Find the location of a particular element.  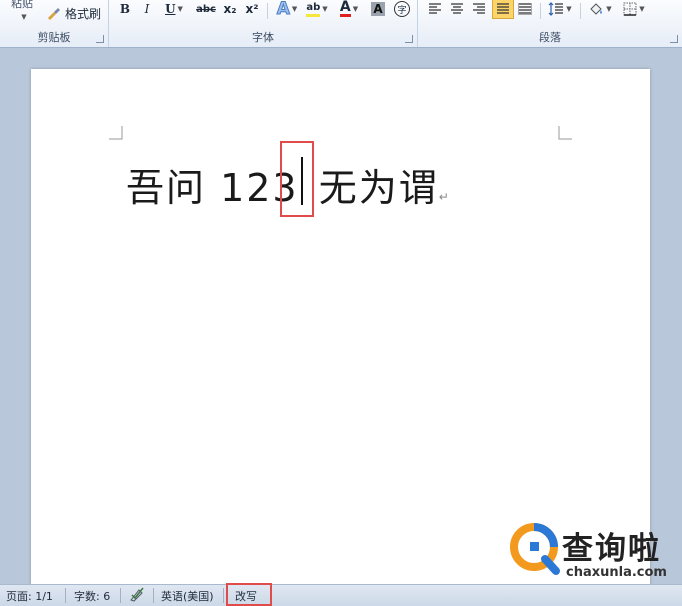

format-painter-button: 格式刷 is located at coordinates (76, 13).